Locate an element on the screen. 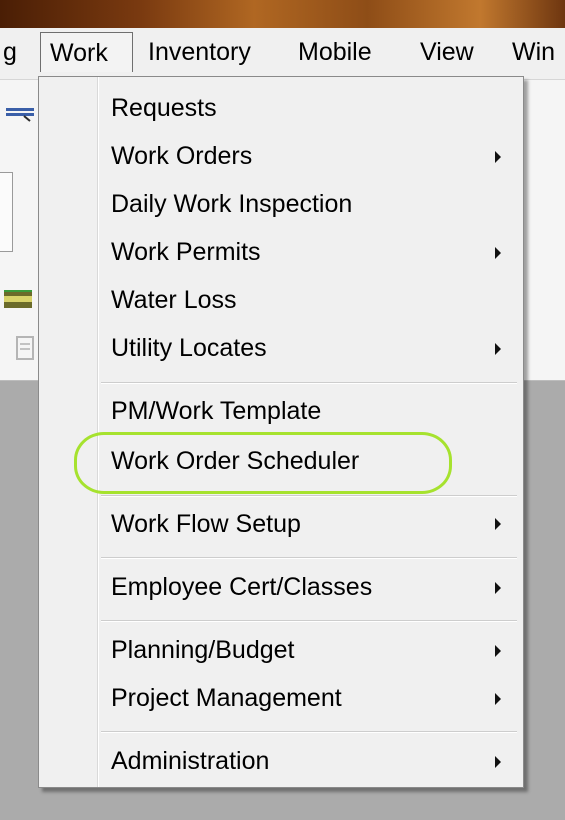  menu-item-project-management: Project Management is located at coordinates (226, 698).